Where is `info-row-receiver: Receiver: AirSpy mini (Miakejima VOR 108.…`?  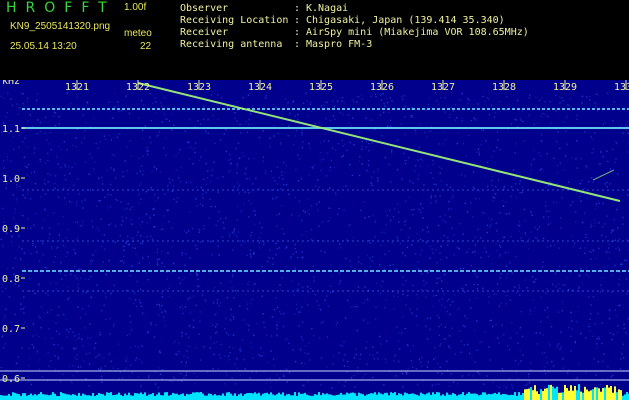 info-row-receiver: Receiver: AirSpy mini (Miakejima VOR 108.… is located at coordinates (354, 33).